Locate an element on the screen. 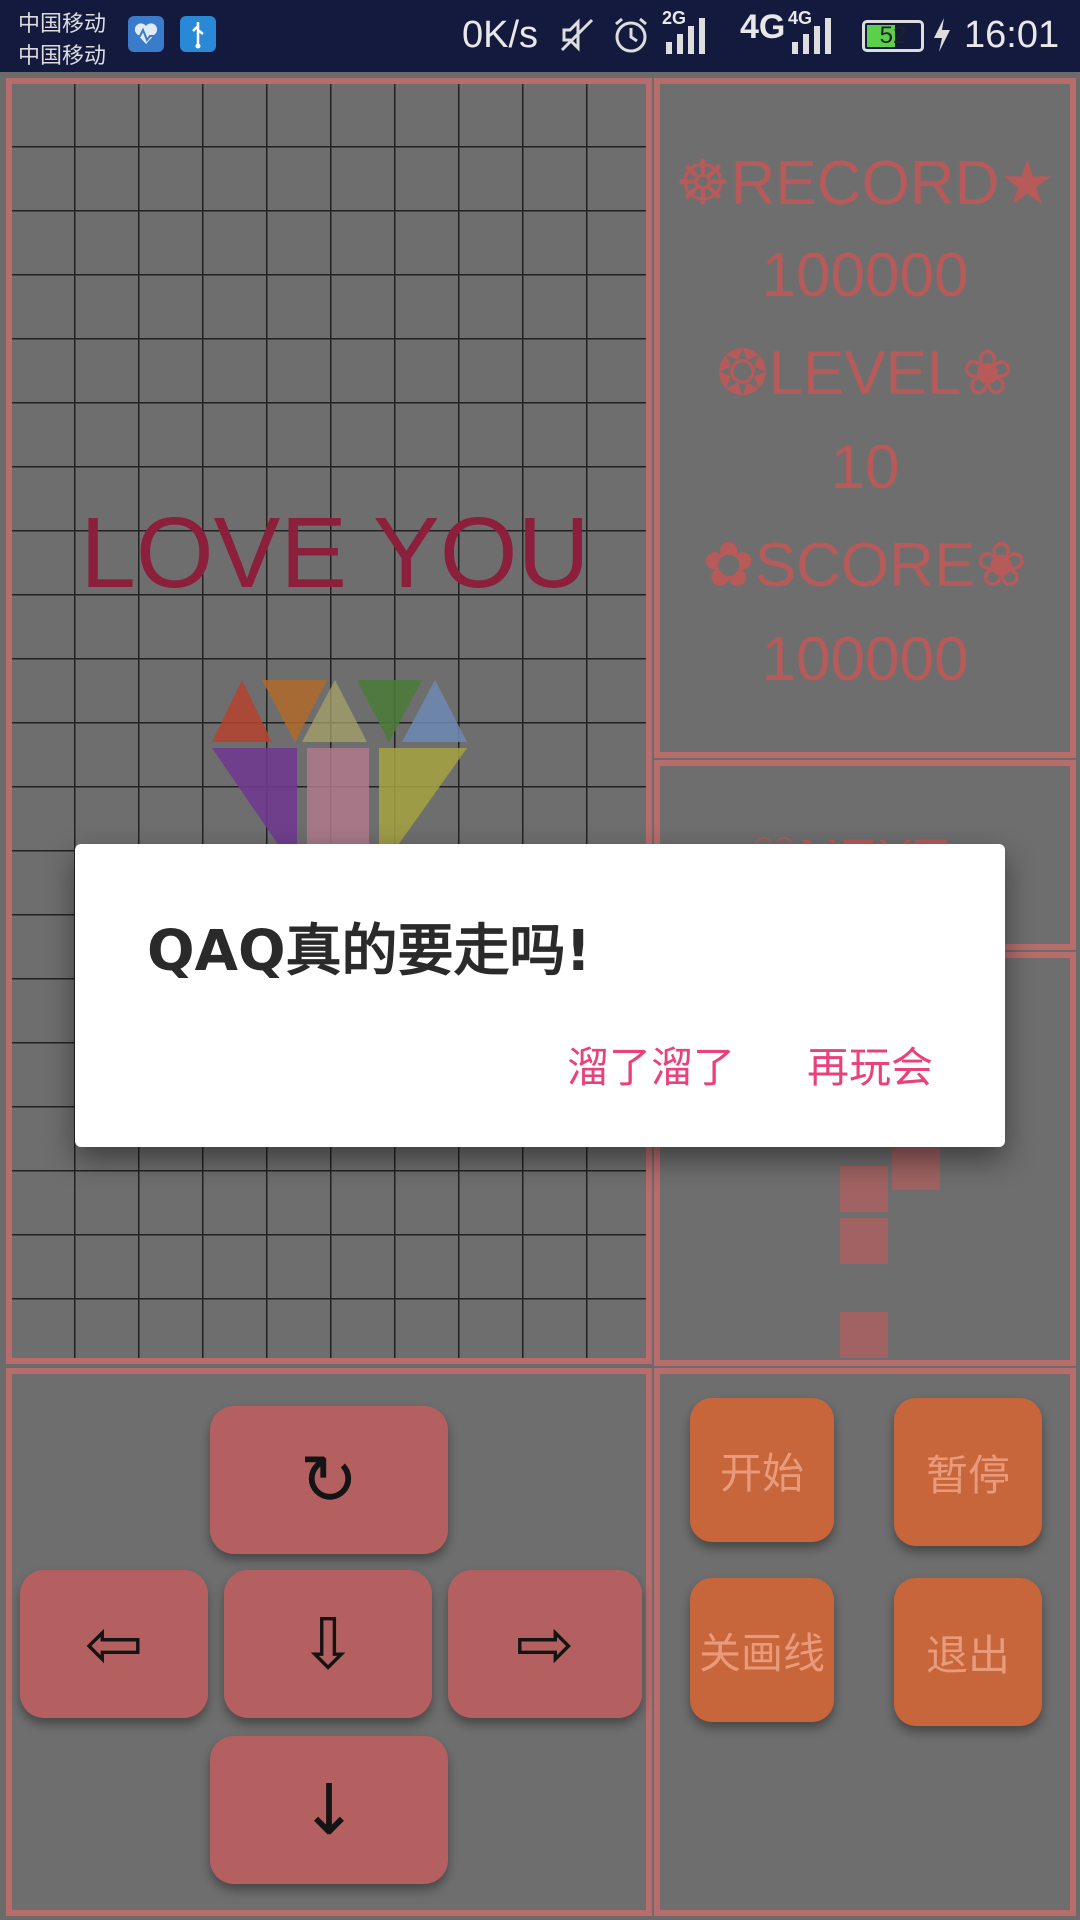  dialog-confirm-button: 溜了溜了 is located at coordinates (651, 1064).